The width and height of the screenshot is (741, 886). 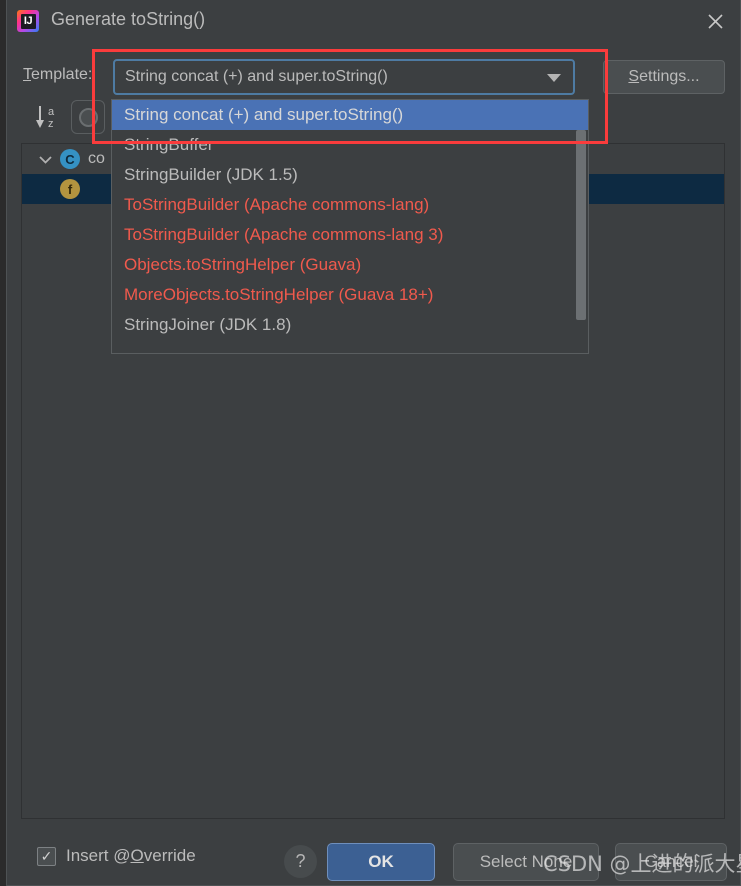 What do you see at coordinates (381, 862) in the screenshot?
I see `ok-button: OK` at bounding box center [381, 862].